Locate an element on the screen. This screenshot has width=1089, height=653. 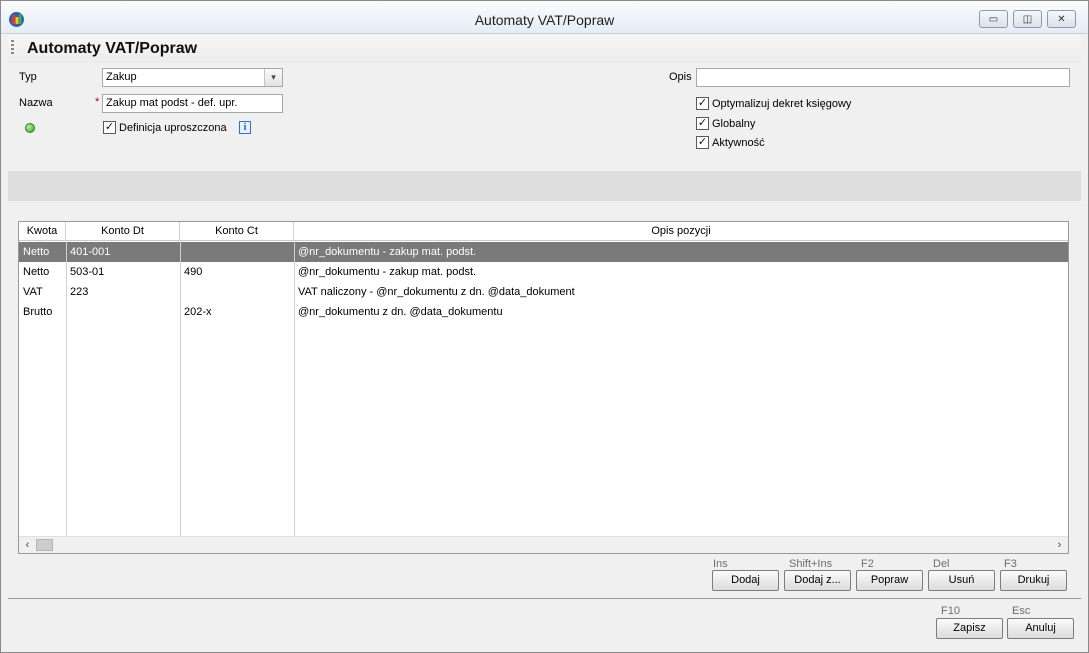
anuluj-shortcut: Esc is located at coordinates (1021, 611).